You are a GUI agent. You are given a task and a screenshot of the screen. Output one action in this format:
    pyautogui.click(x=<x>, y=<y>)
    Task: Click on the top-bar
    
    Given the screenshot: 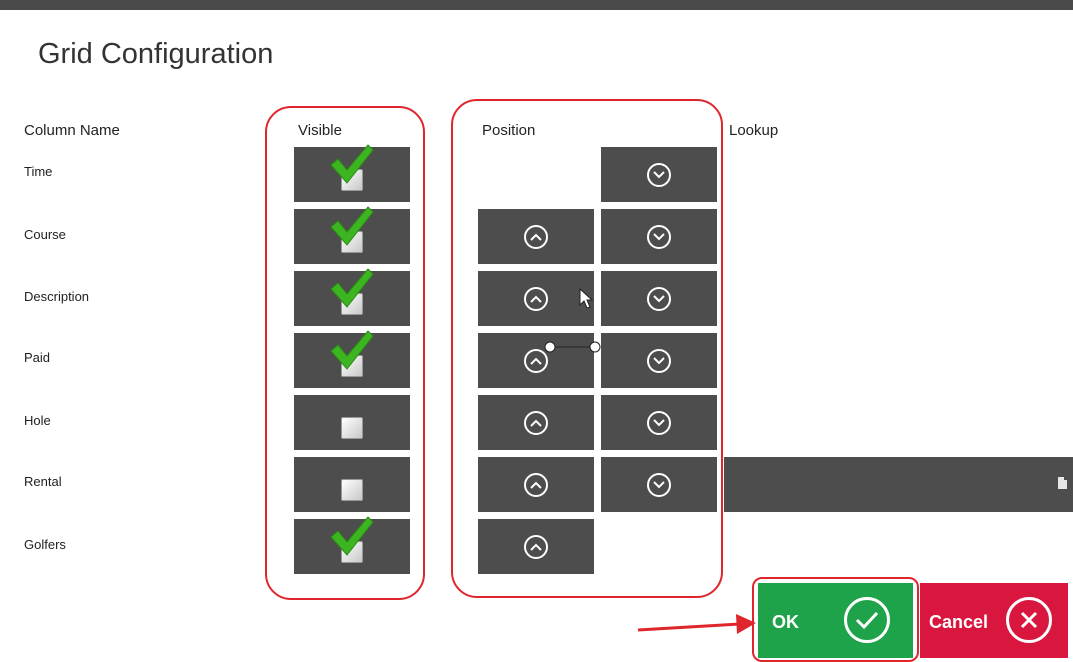 What is the action you would take?
    pyautogui.click(x=536, y=5)
    